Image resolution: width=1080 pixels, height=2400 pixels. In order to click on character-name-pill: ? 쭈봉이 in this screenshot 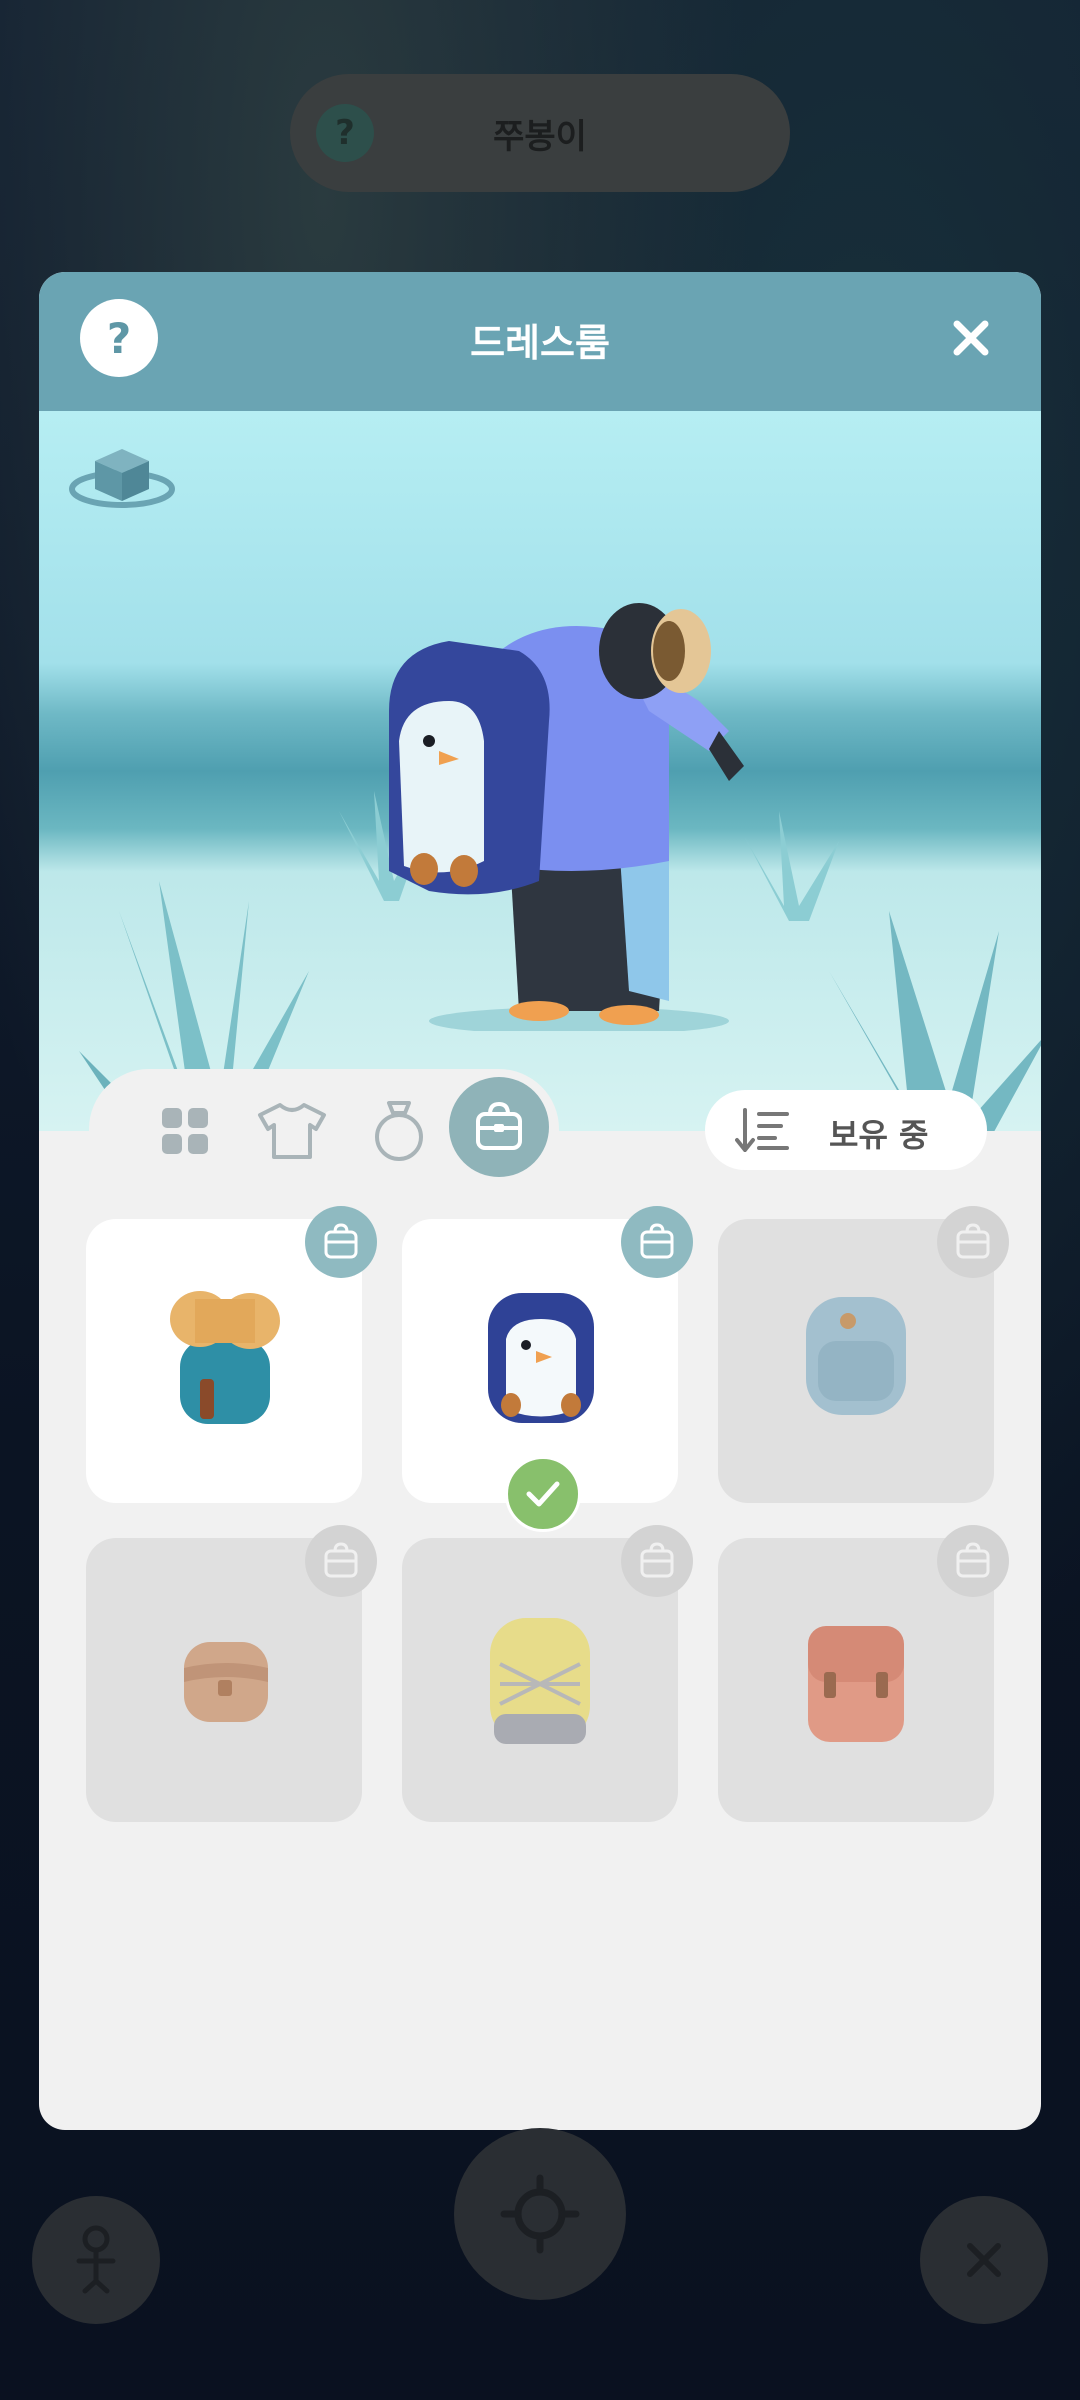, I will do `click(540, 133)`.